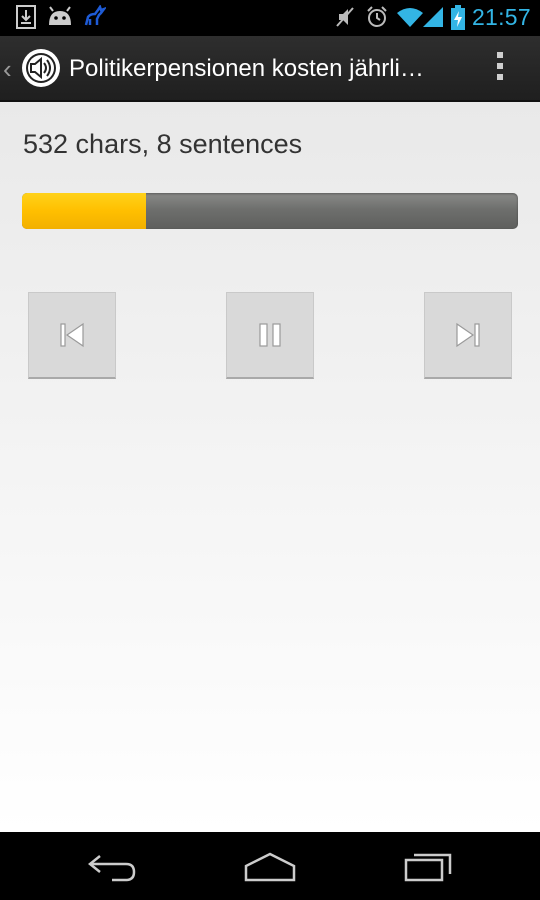  Describe the element at coordinates (270, 211) in the screenshot. I see `progress-bar` at that location.